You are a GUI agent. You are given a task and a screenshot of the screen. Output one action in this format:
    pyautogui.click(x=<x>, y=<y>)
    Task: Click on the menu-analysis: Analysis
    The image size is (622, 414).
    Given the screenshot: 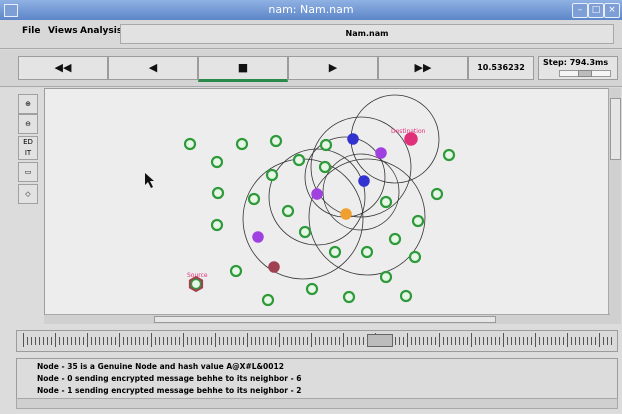 What is the action you would take?
    pyautogui.click(x=101, y=31)
    